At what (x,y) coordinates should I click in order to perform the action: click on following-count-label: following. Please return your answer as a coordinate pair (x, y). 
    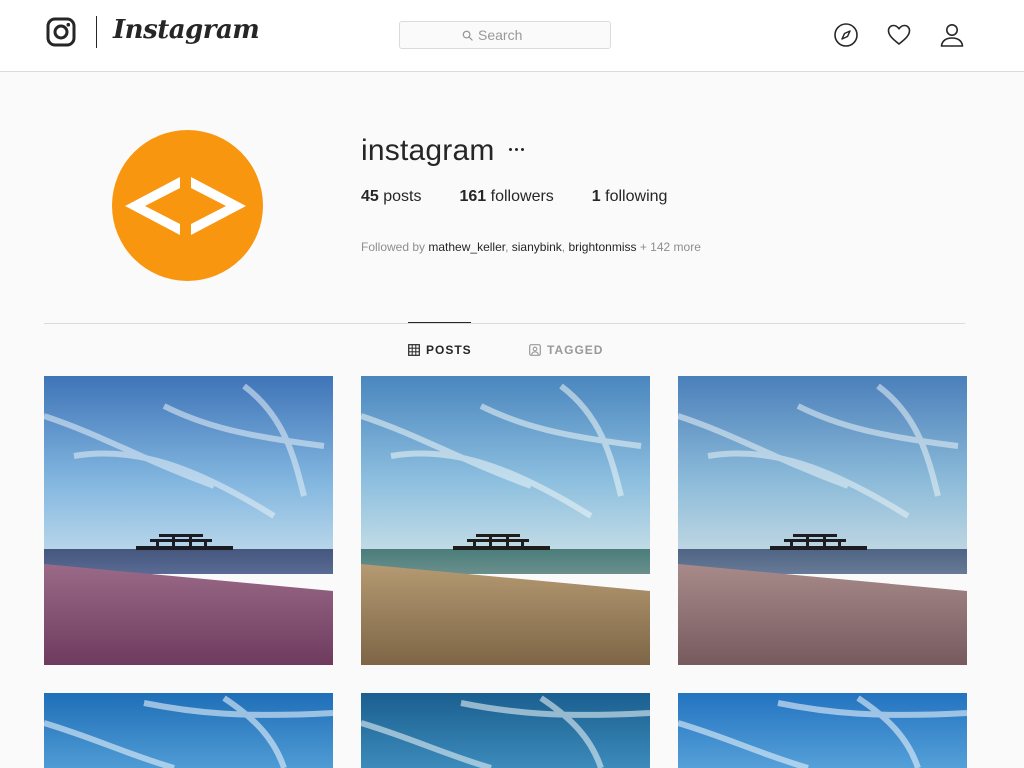
    Looking at the image, I should click on (636, 196).